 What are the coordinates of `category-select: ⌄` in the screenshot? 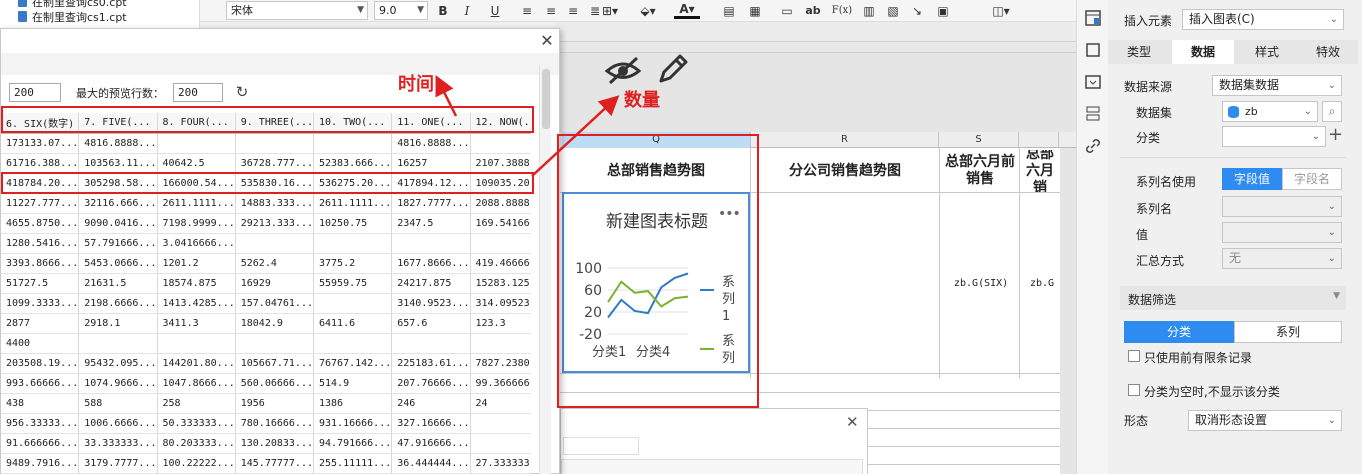 It's located at (1274, 136).